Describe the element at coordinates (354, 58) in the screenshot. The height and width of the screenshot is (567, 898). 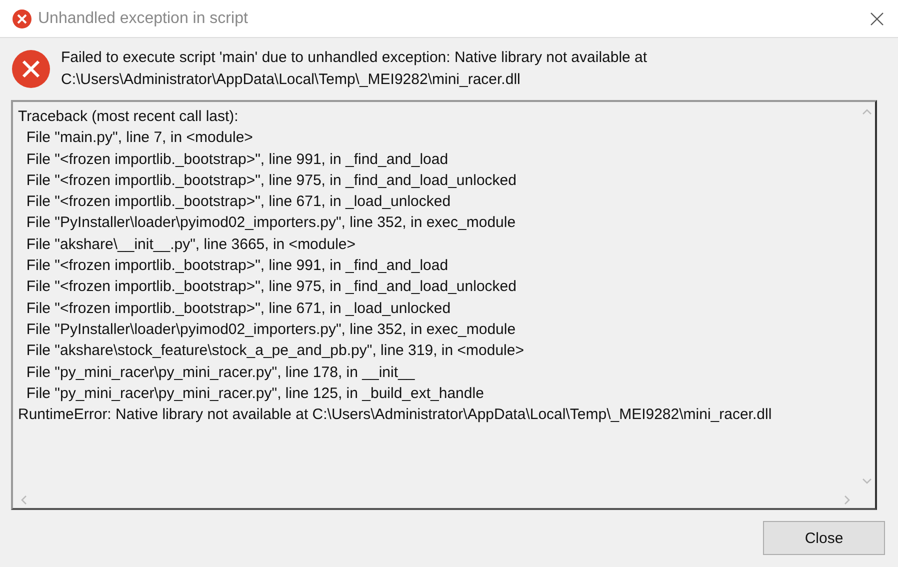
I see `error-message: Failed to execute script 'main' due to unhandled exception: Native library not available at` at that location.